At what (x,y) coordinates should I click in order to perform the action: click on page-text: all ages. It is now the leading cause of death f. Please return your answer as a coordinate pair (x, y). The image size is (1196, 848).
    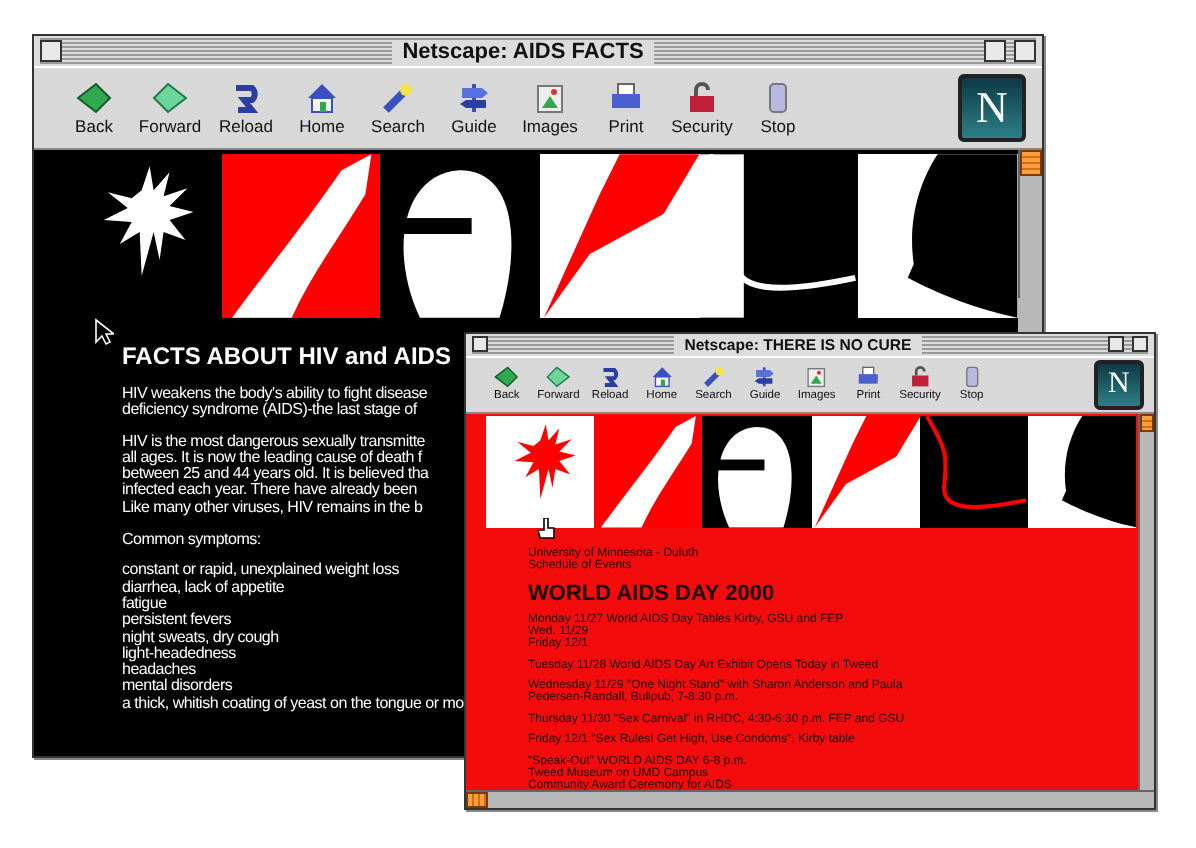
    Looking at the image, I should click on (272, 457).